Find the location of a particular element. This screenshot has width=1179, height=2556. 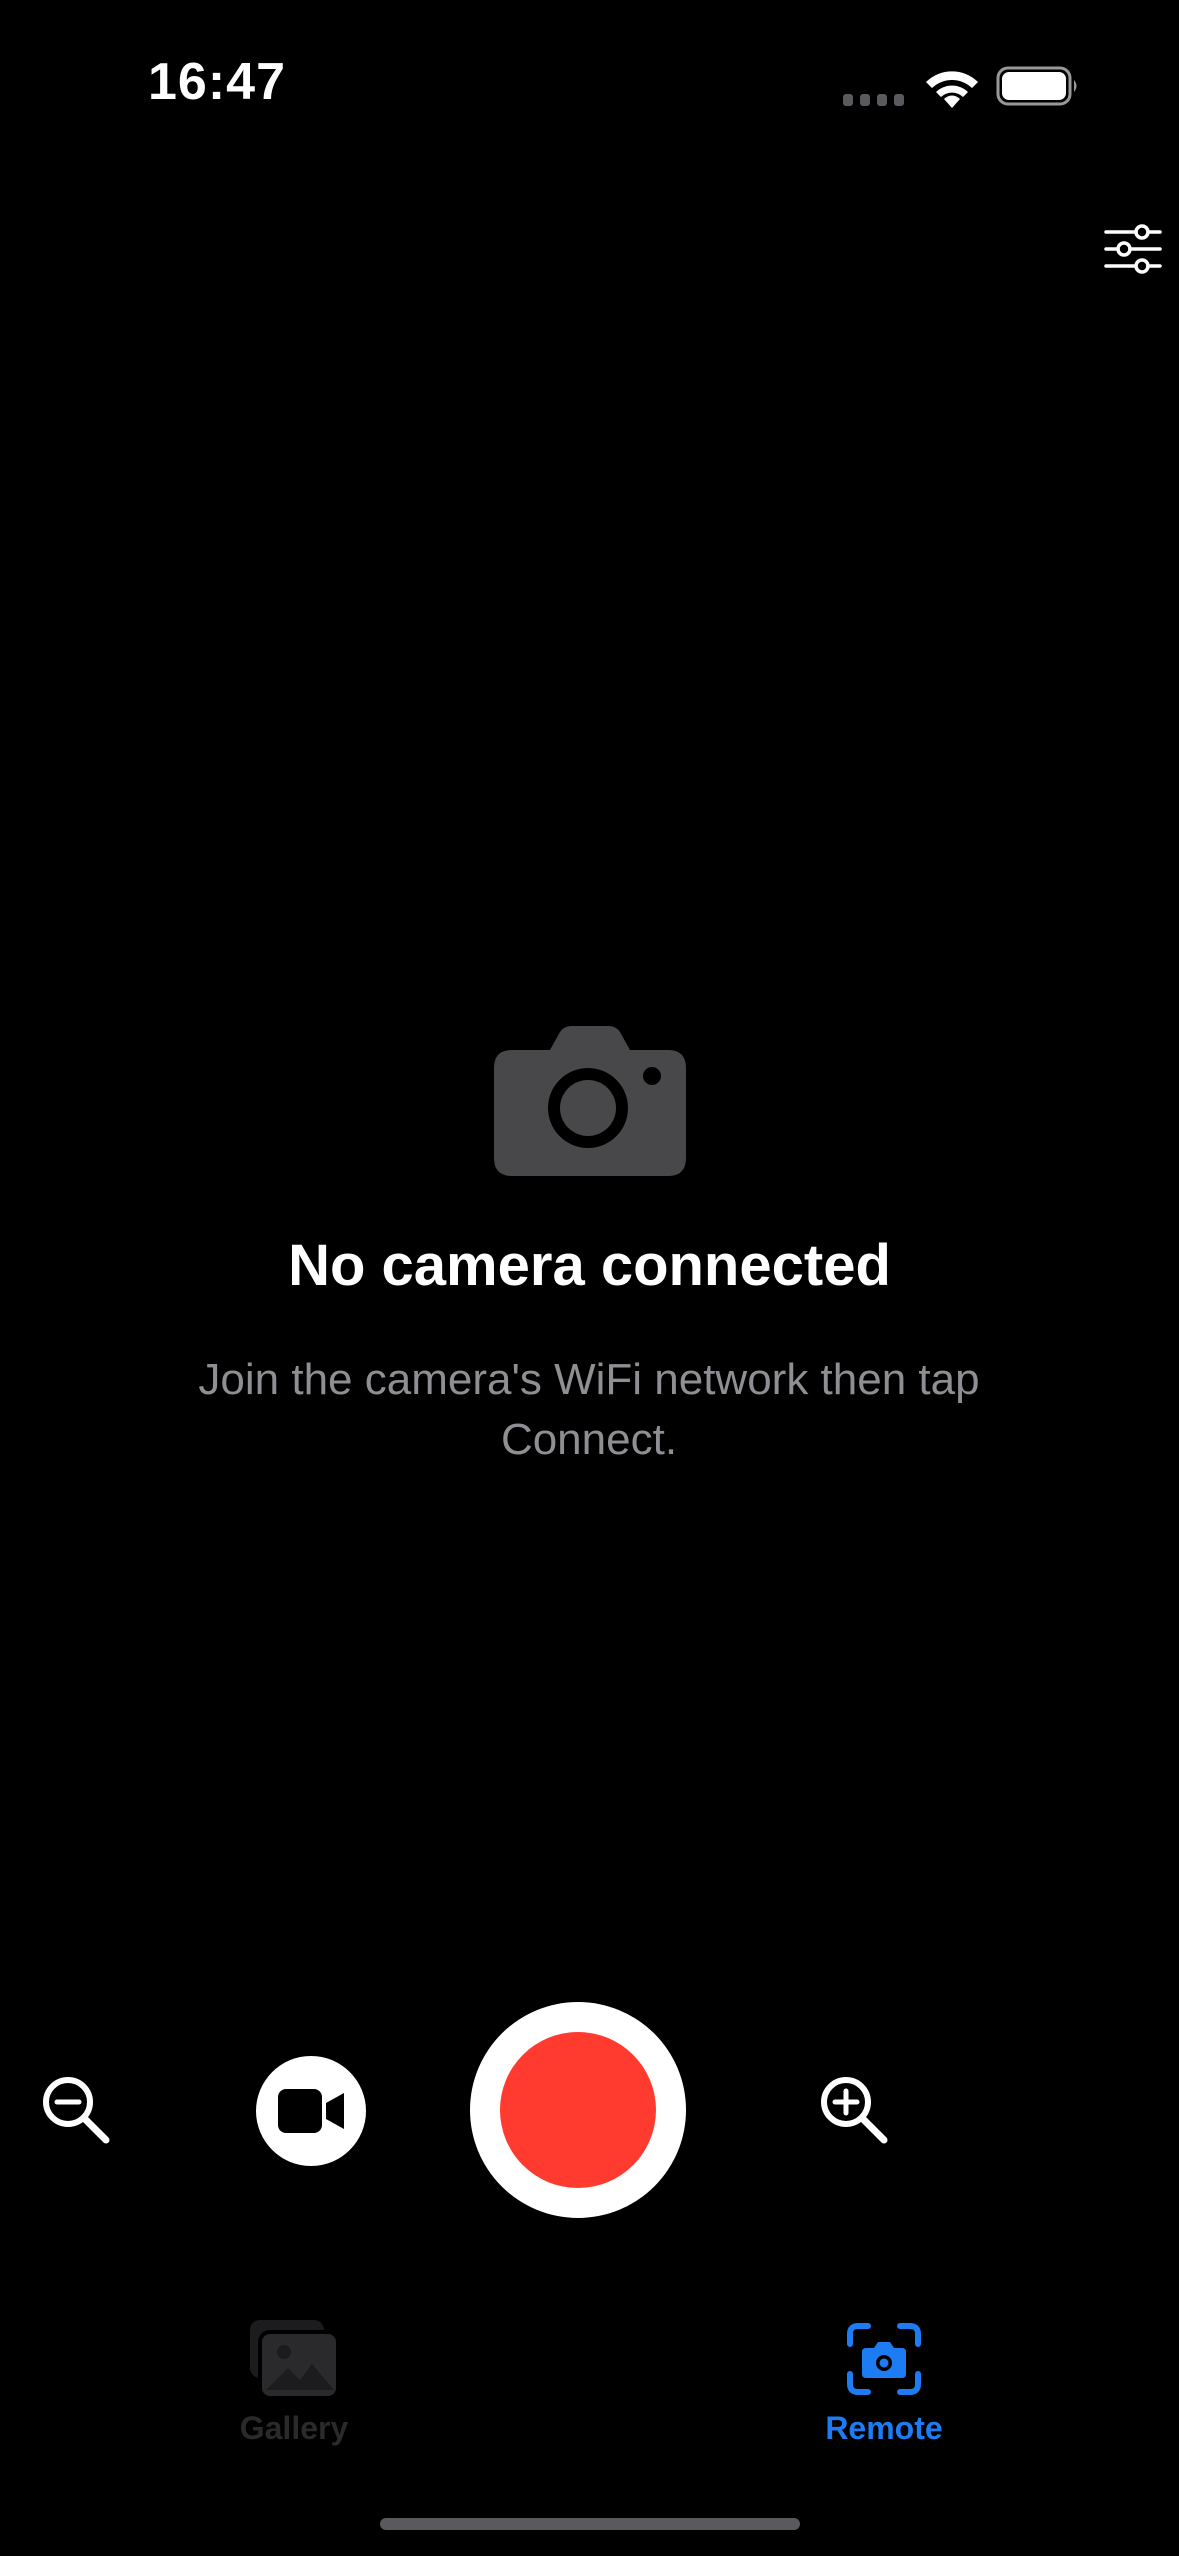

battery-icon is located at coordinates (1036, 86).